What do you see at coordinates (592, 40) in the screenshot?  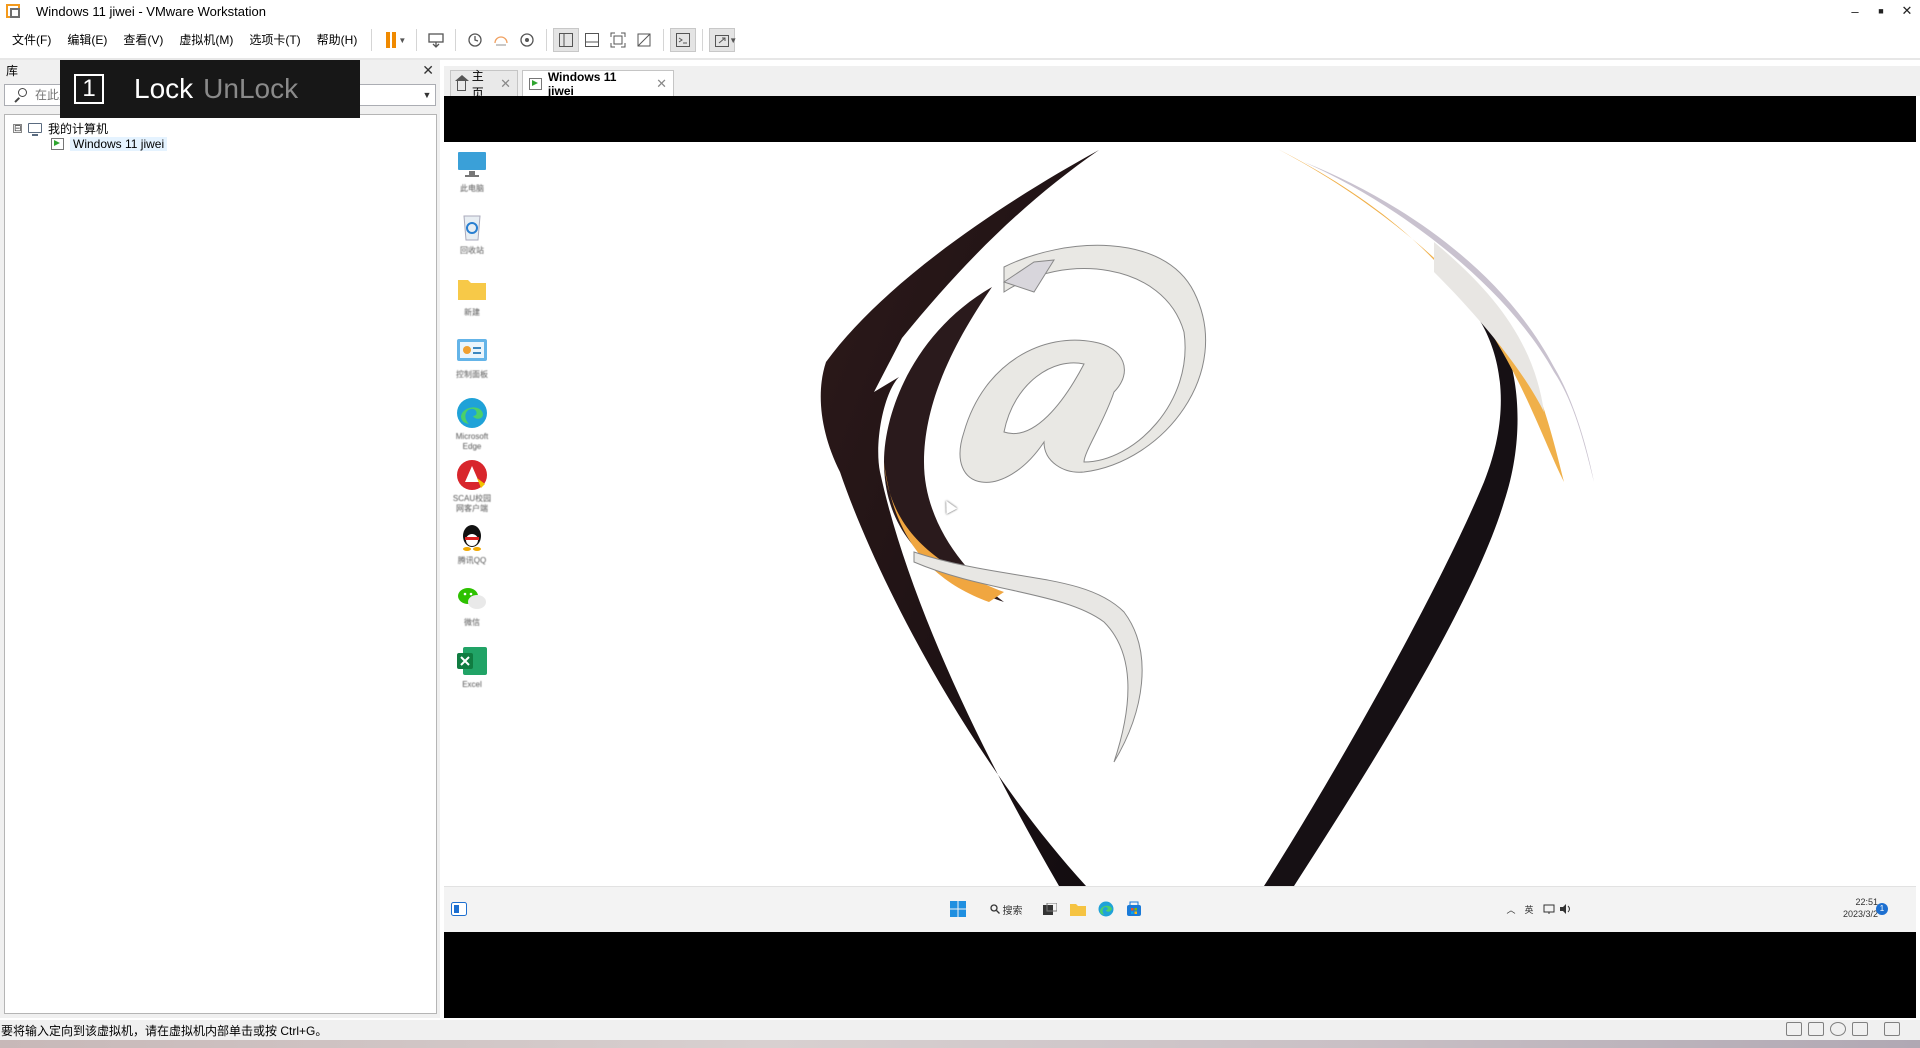 I see `thumbnail-bar-button` at bounding box center [592, 40].